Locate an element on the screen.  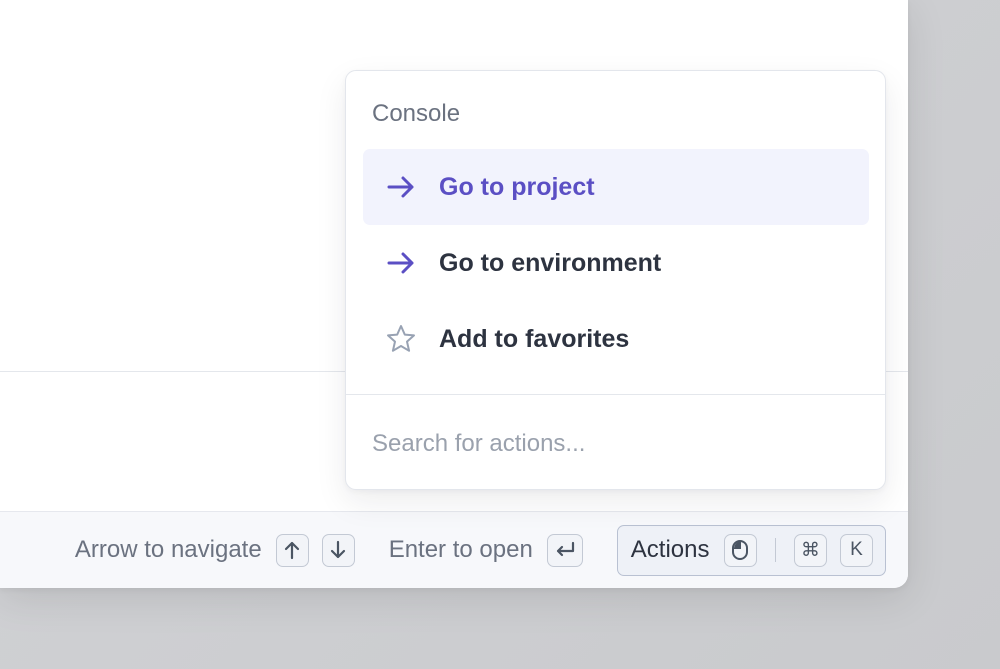
arrow-up-key is located at coordinates (292, 550).